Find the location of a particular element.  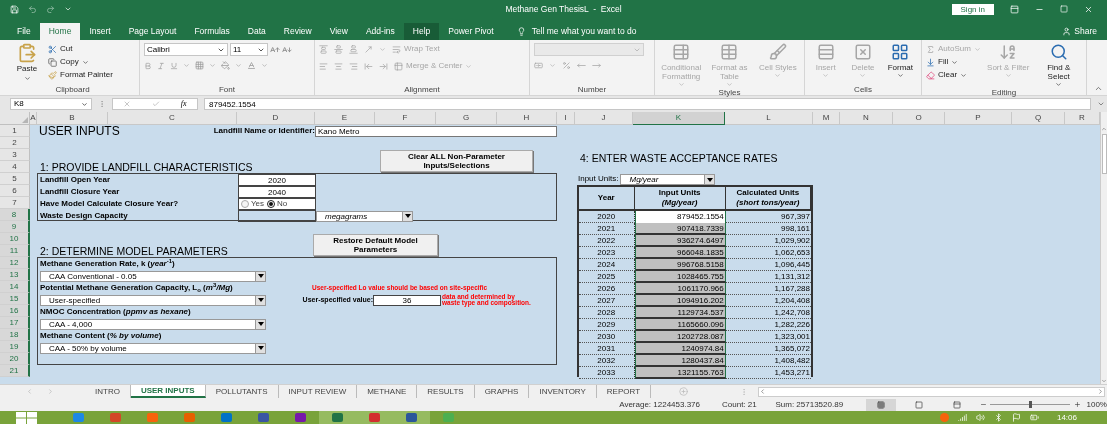

formula-field: 879452.1554 is located at coordinates (647, 104).